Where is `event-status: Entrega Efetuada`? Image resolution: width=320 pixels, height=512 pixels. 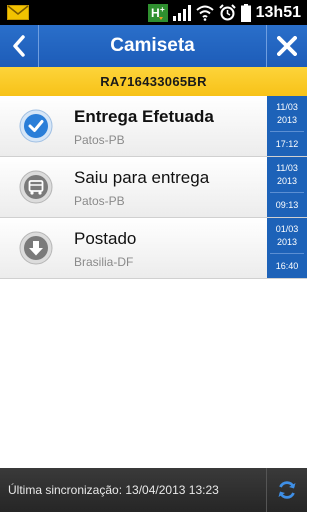 event-status: Entrega Efetuada is located at coordinates (144, 116).